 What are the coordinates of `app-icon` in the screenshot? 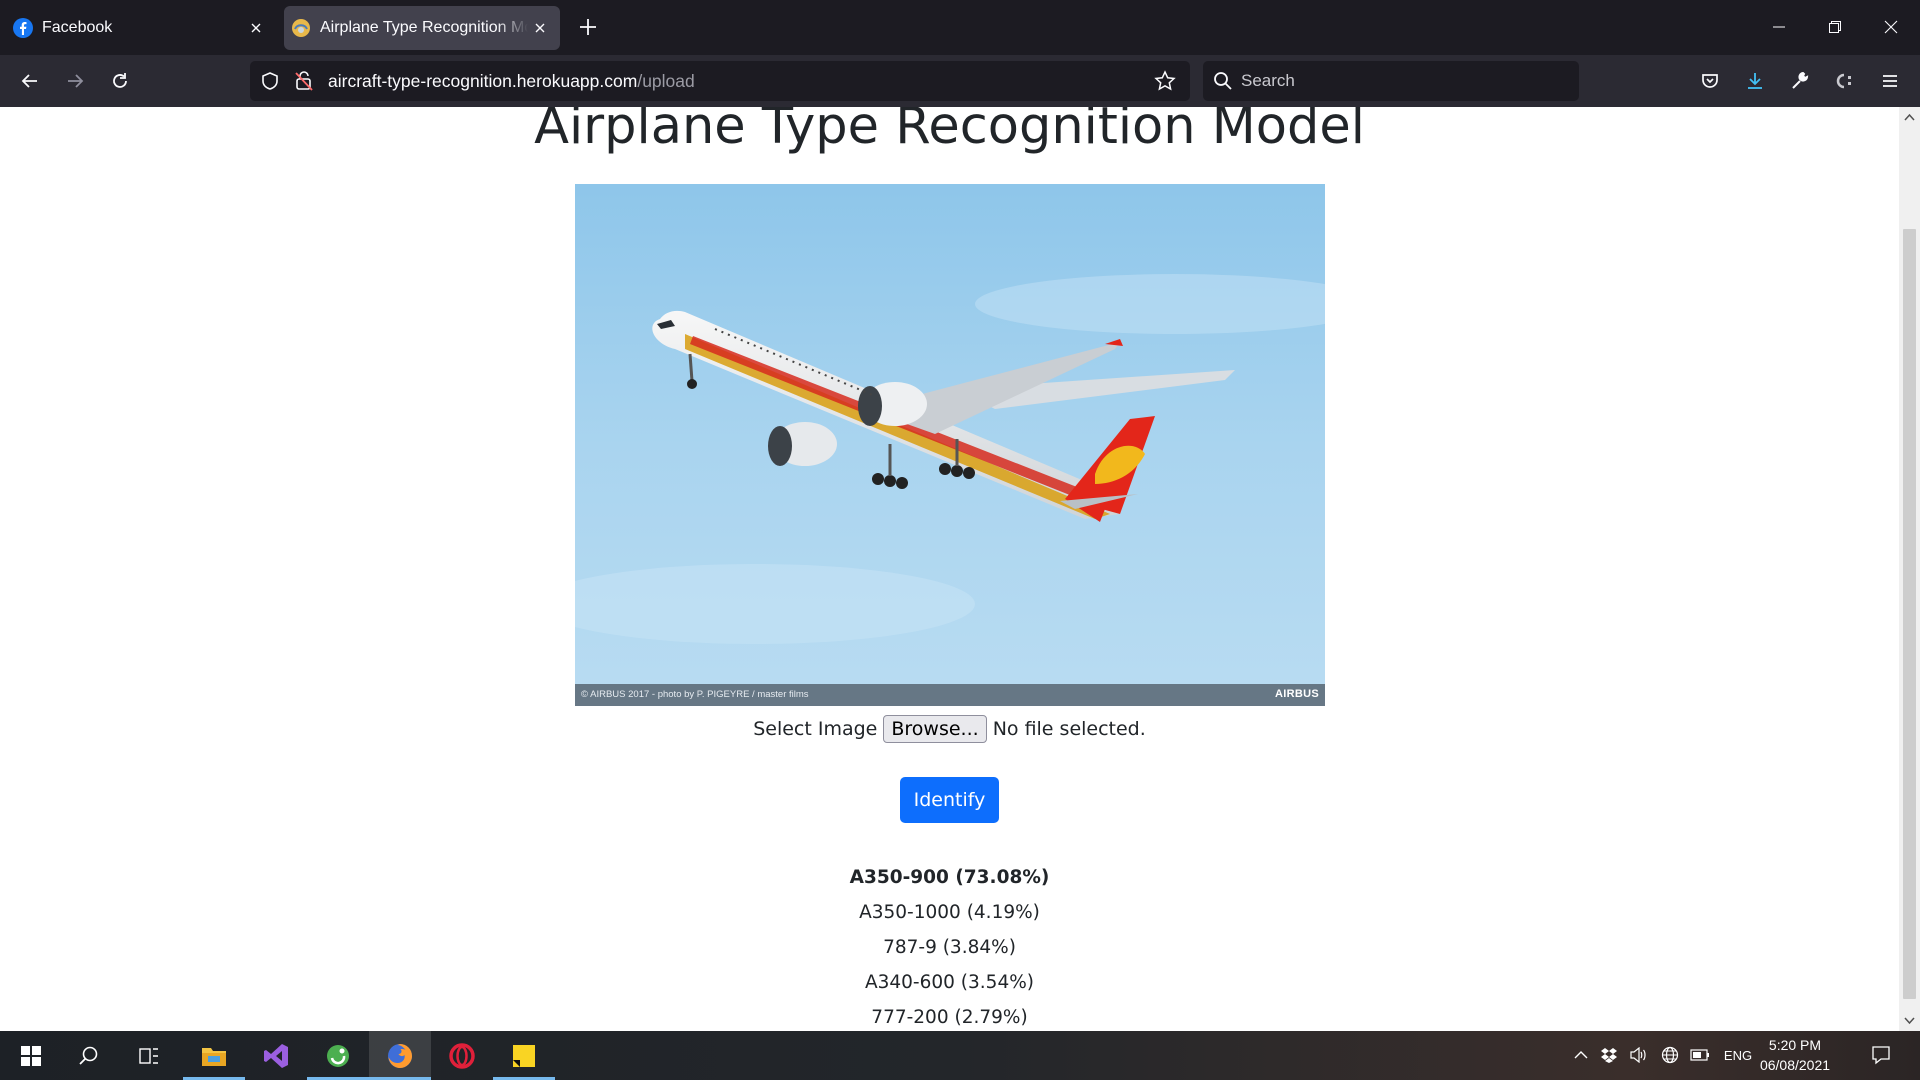 It's located at (338, 1055).